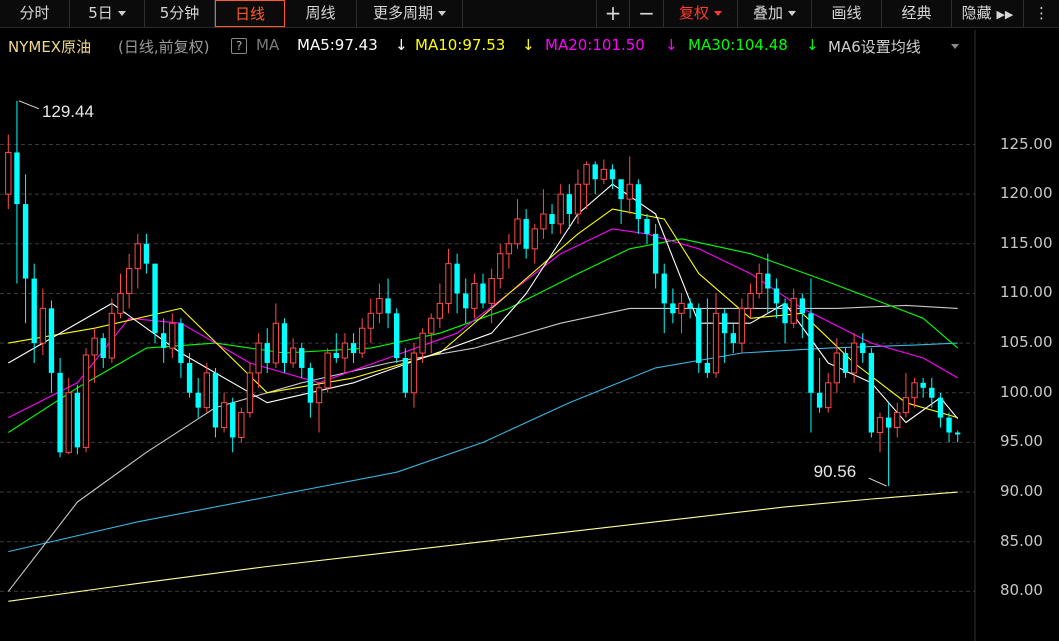 This screenshot has height=641, width=1059. Describe the element at coordinates (1021, 590) in the screenshot. I see `y-tick-label: 80.00` at that location.